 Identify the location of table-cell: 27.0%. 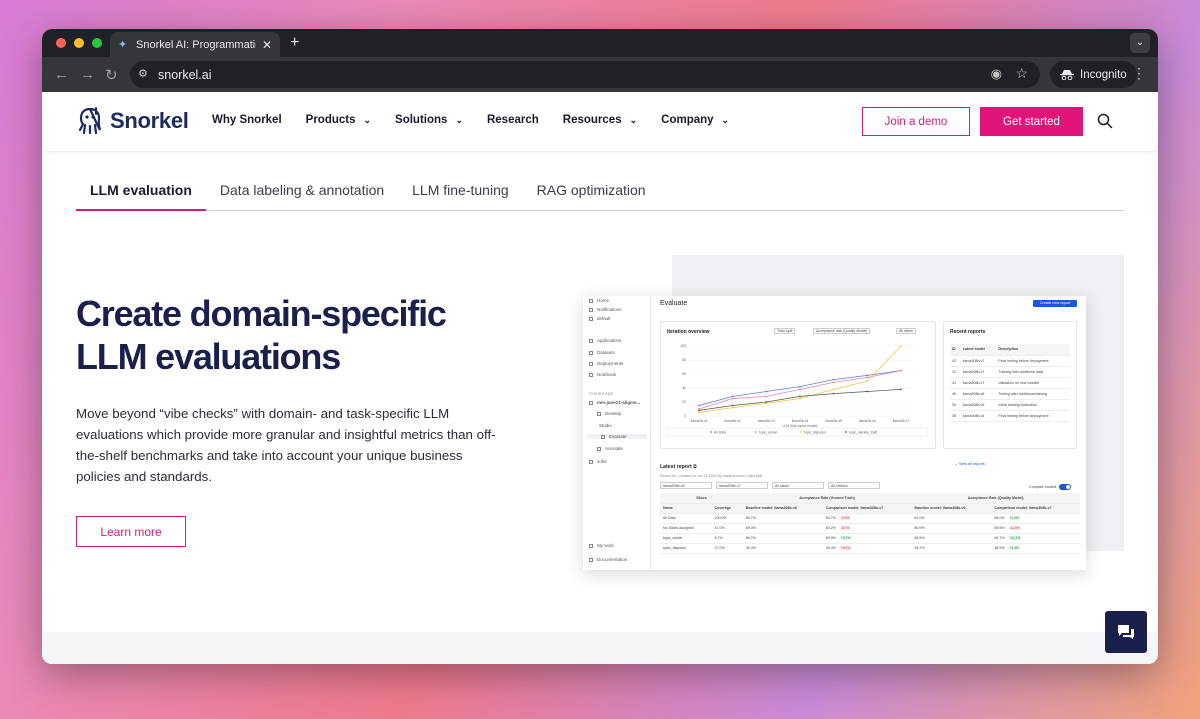
(727, 548).